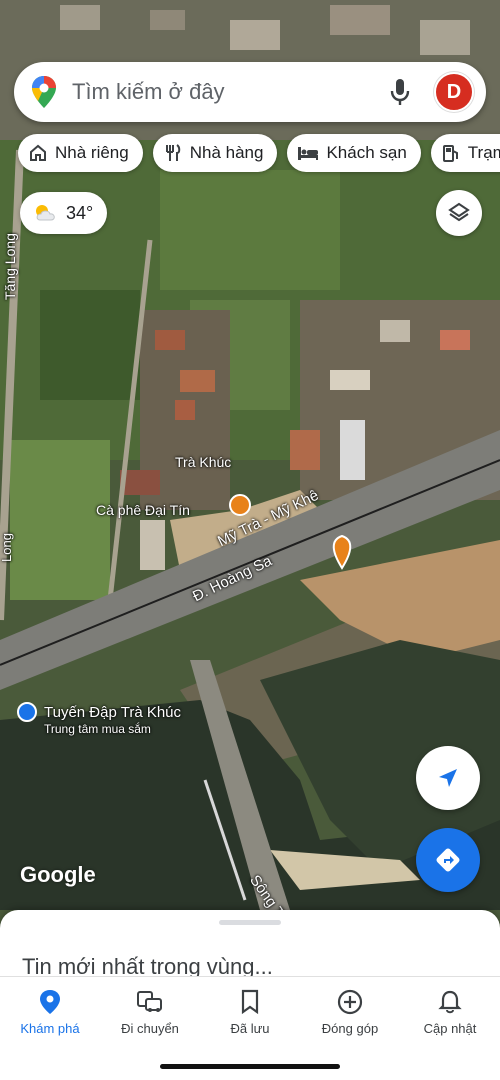 This screenshot has height=1080, width=500. Describe the element at coordinates (230, 92) in the screenshot. I see `search-input: Tìm kiếm ở đây` at that location.